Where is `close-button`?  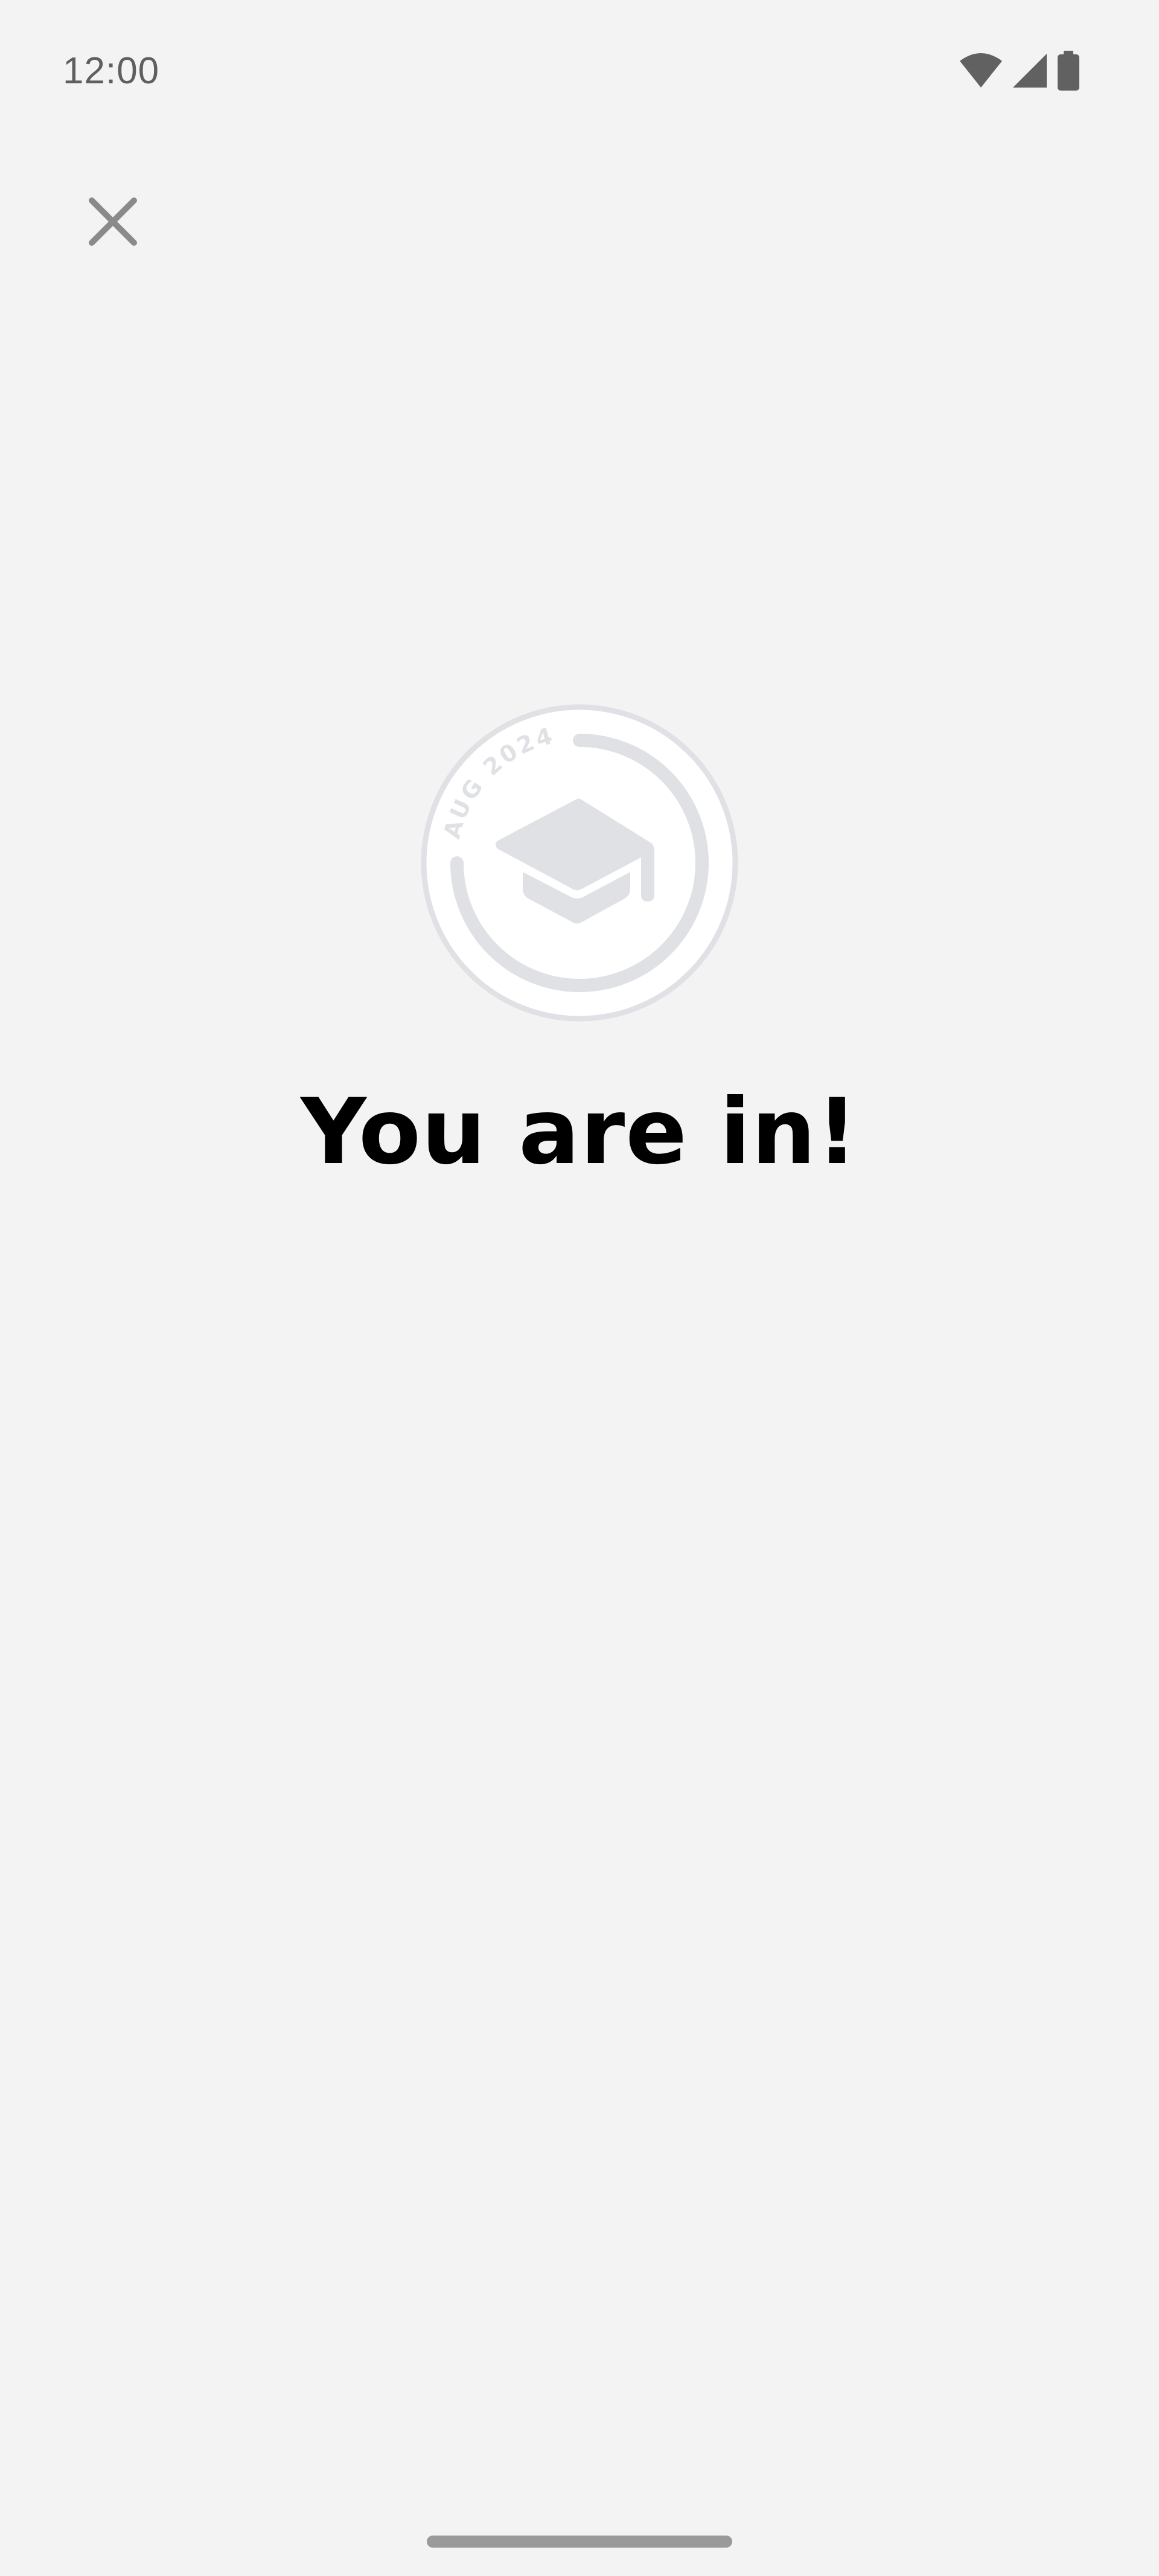 close-button is located at coordinates (113, 221).